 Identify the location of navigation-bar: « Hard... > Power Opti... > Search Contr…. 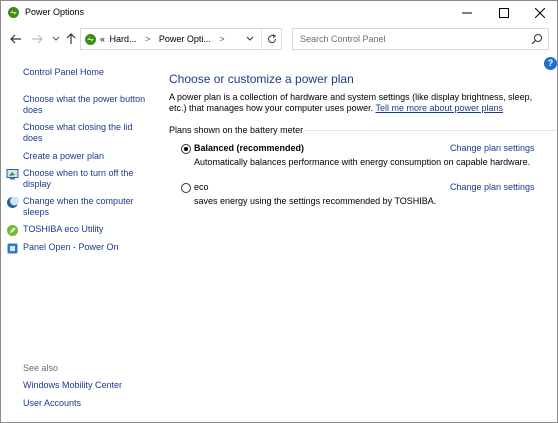
(279, 39).